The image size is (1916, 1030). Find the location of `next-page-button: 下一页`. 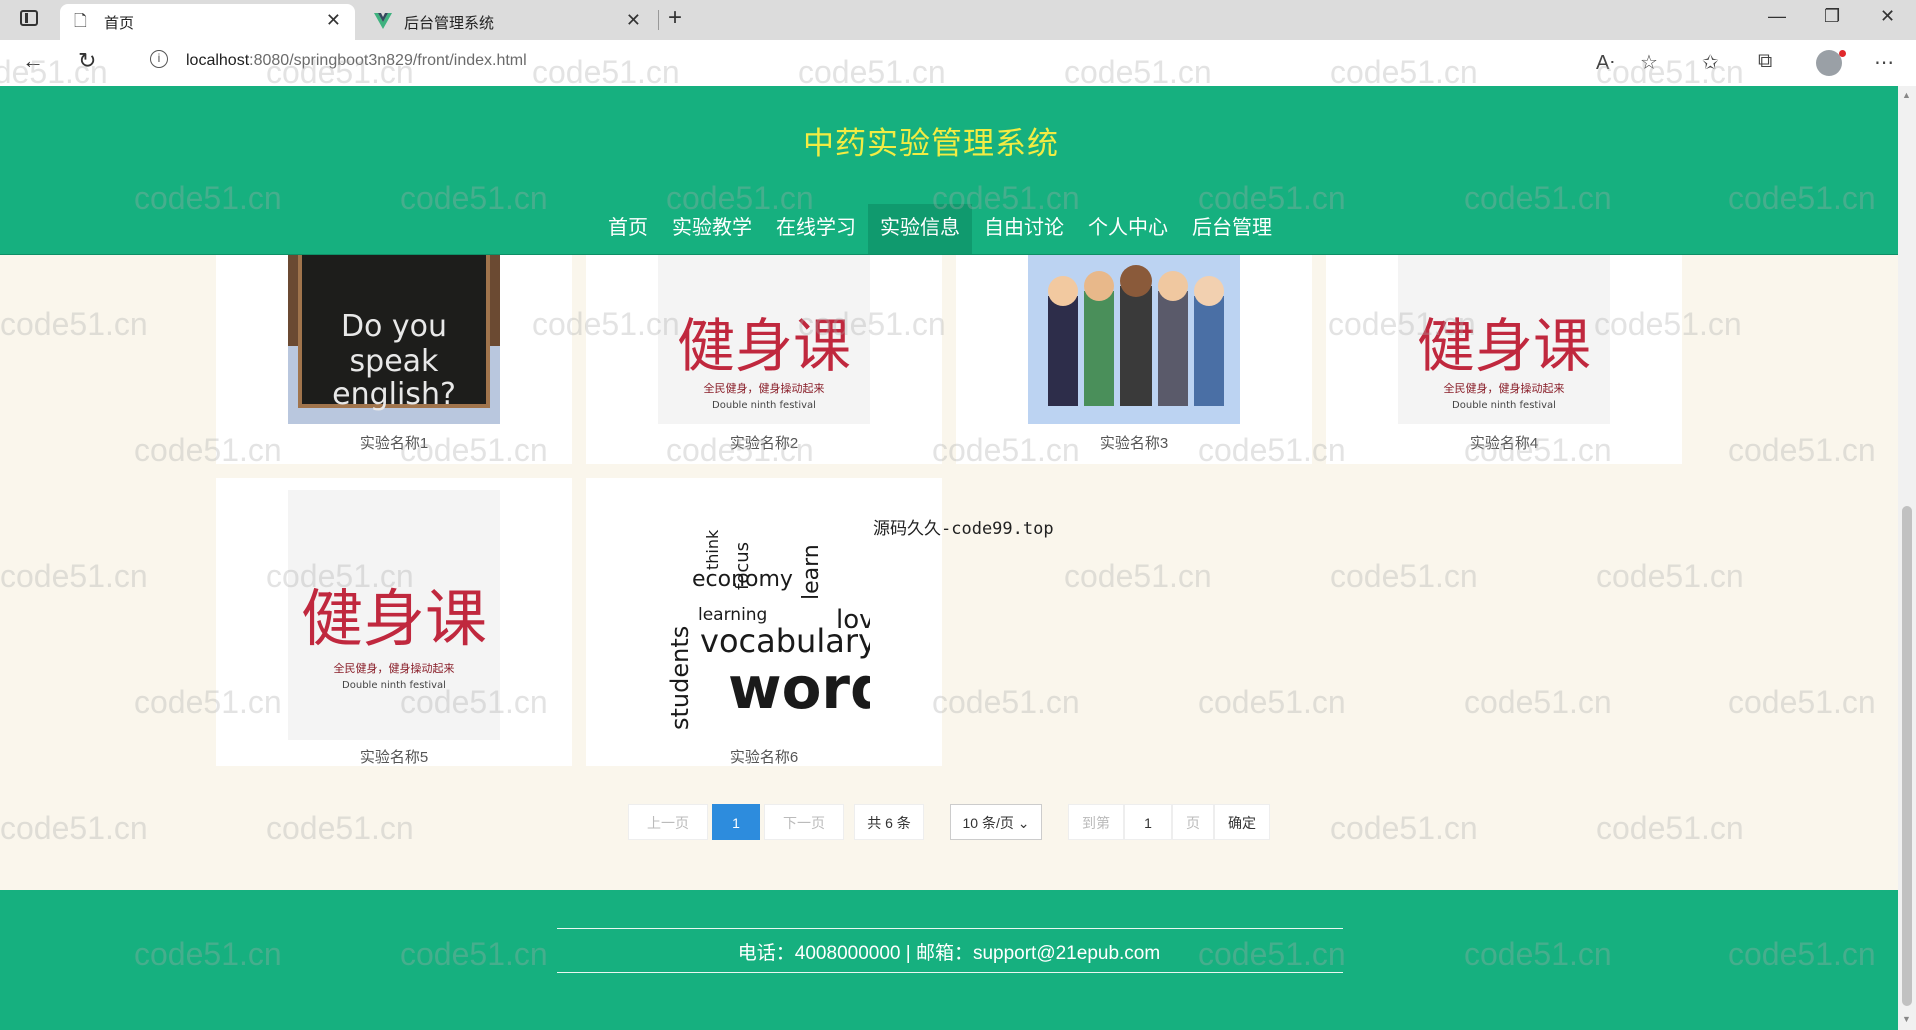

next-page-button: 下一页 is located at coordinates (804, 822).